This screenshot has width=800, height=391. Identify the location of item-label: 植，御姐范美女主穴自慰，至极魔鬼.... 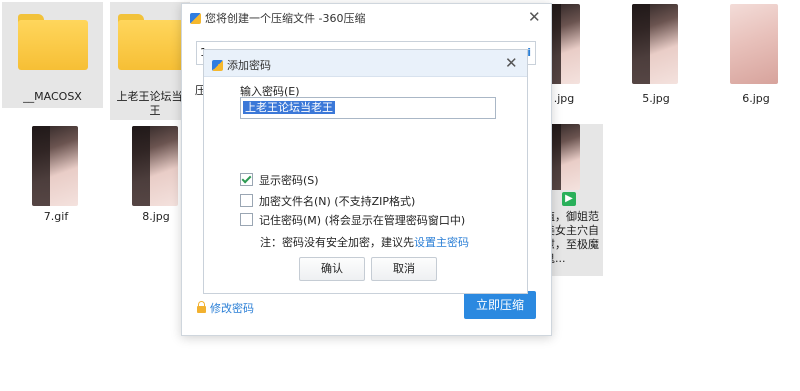
(571, 237).